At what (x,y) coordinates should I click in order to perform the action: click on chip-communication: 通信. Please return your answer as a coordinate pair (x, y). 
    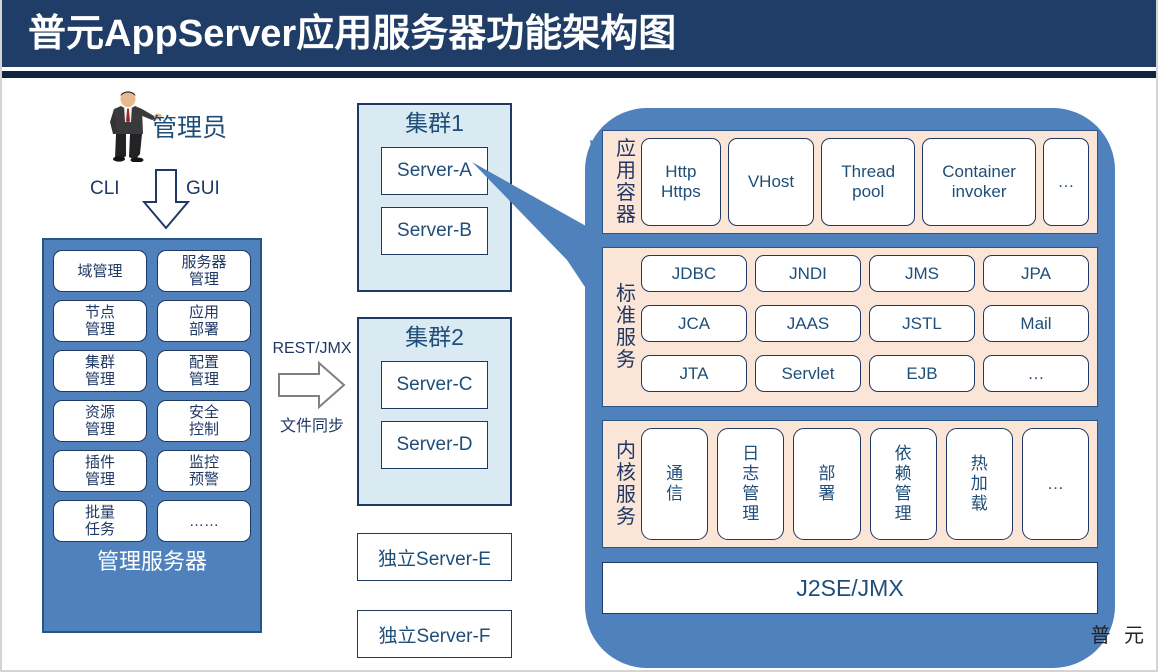
    Looking at the image, I should click on (675, 484).